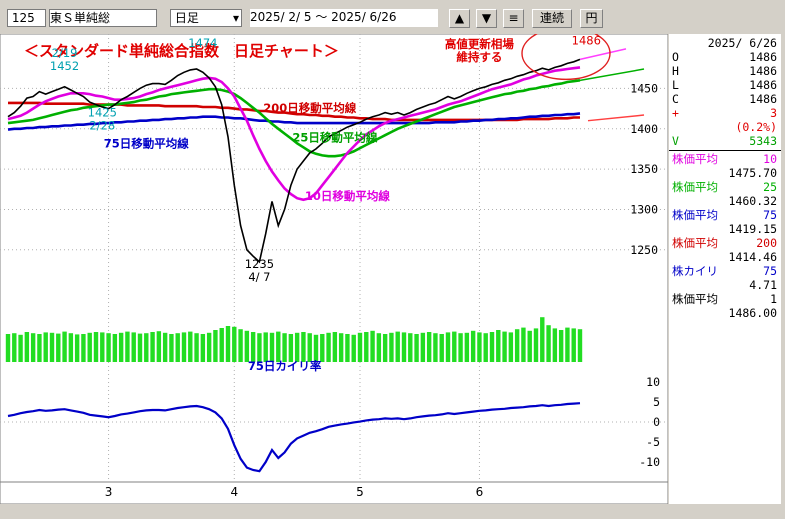  What do you see at coordinates (259, 264) in the screenshot?
I see `chart-annotation: 1235` at bounding box center [259, 264].